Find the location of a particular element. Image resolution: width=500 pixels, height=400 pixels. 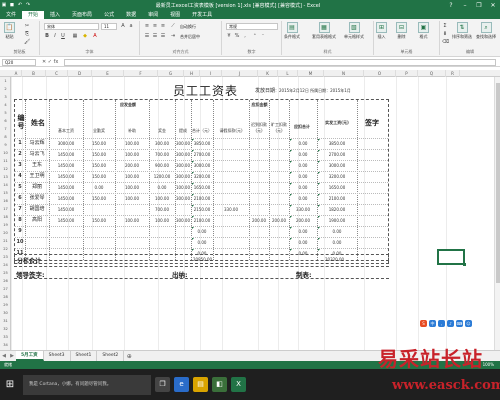

column-header: F is located at coordinates (141, 73).